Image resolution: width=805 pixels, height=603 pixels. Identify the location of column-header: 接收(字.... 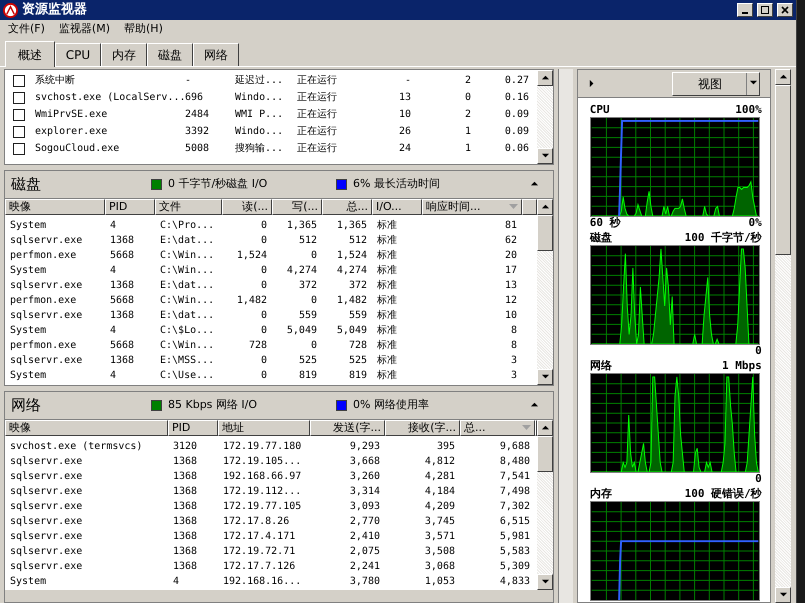
(422, 428).